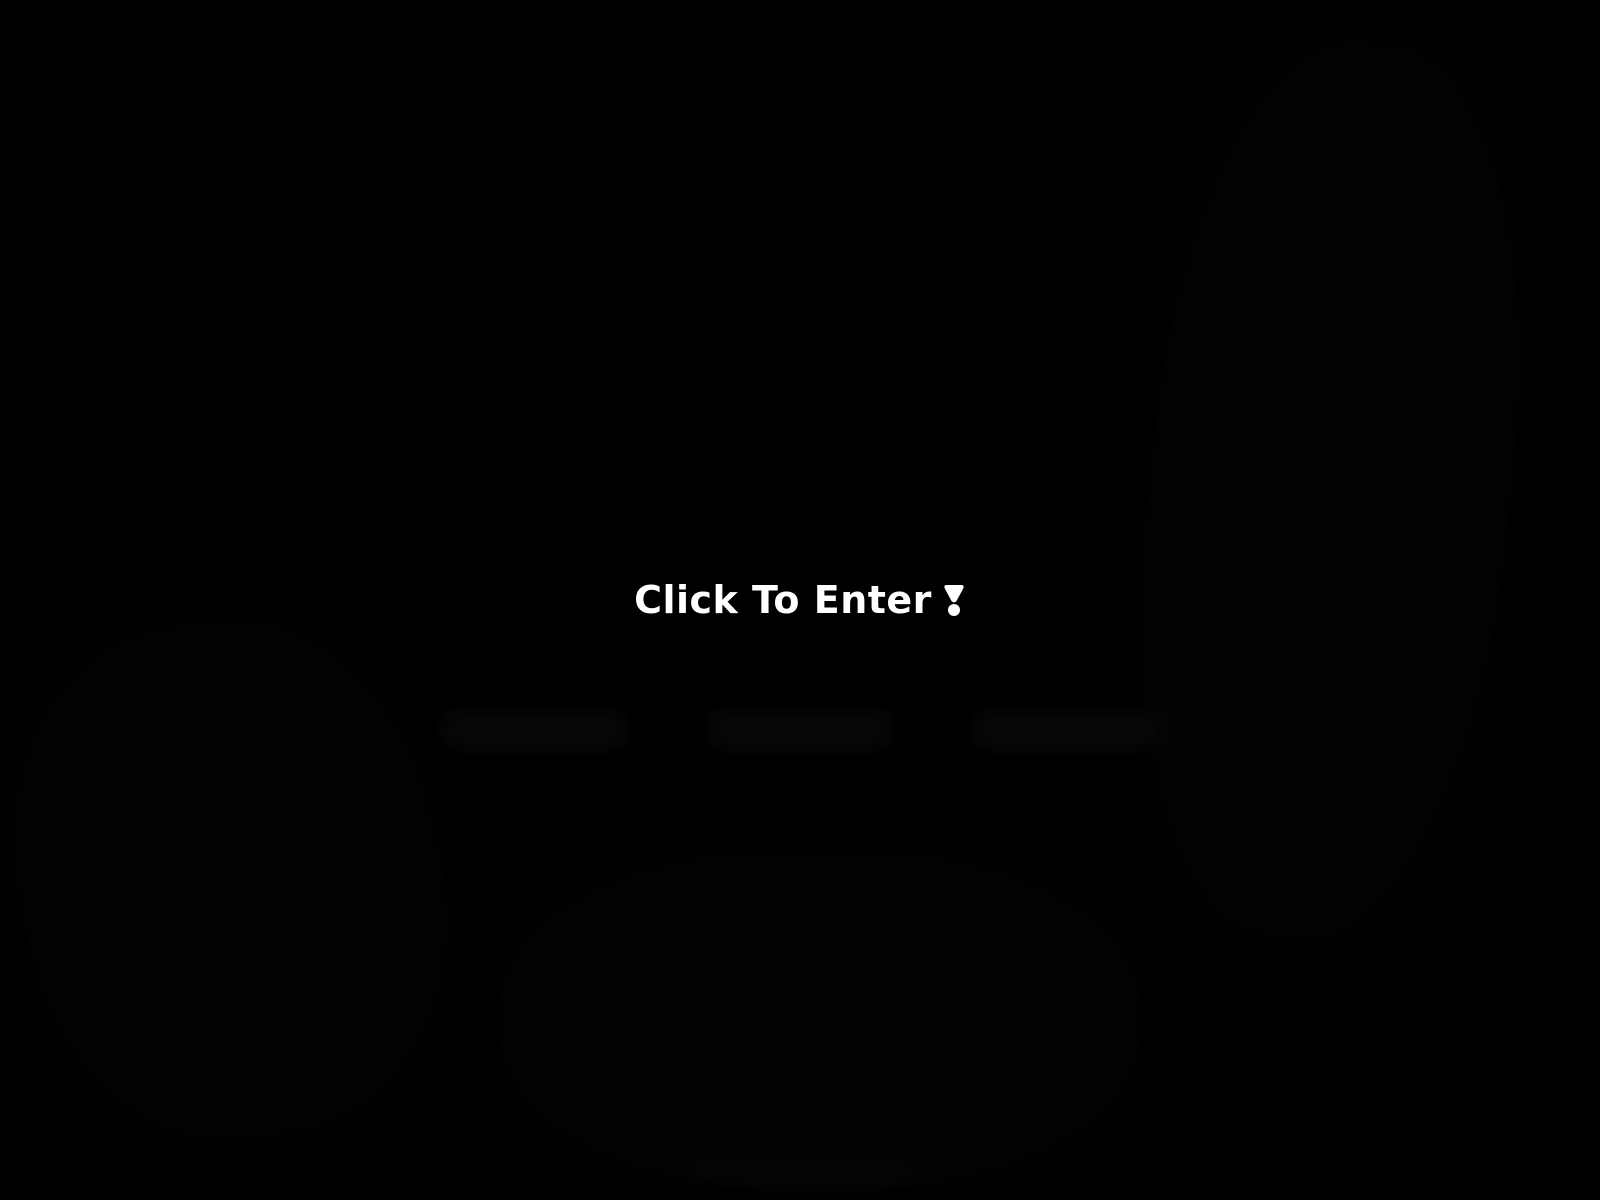  I want to click on click-to-enter-button: Click To Enter, so click(800, 600).